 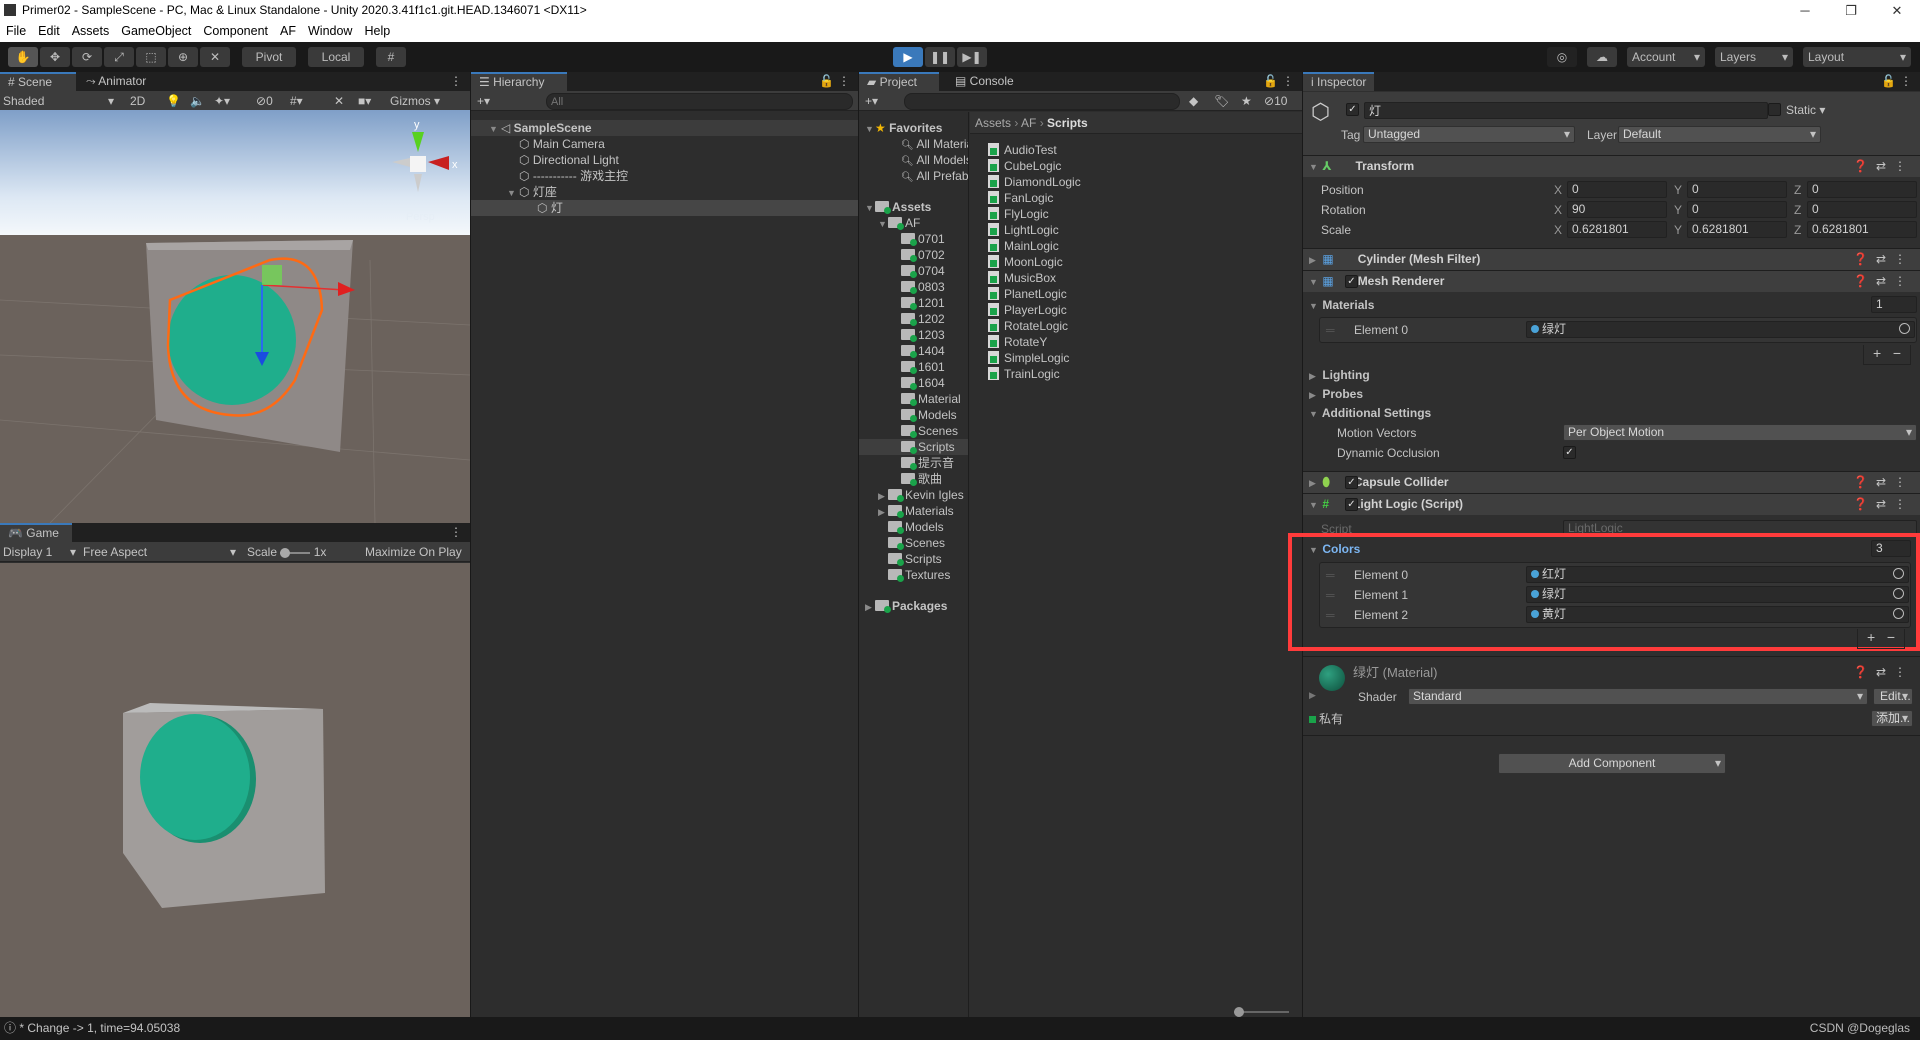 What do you see at coordinates (899, 81) in the screenshot?
I see `tab-project: ▰ Project` at bounding box center [899, 81].